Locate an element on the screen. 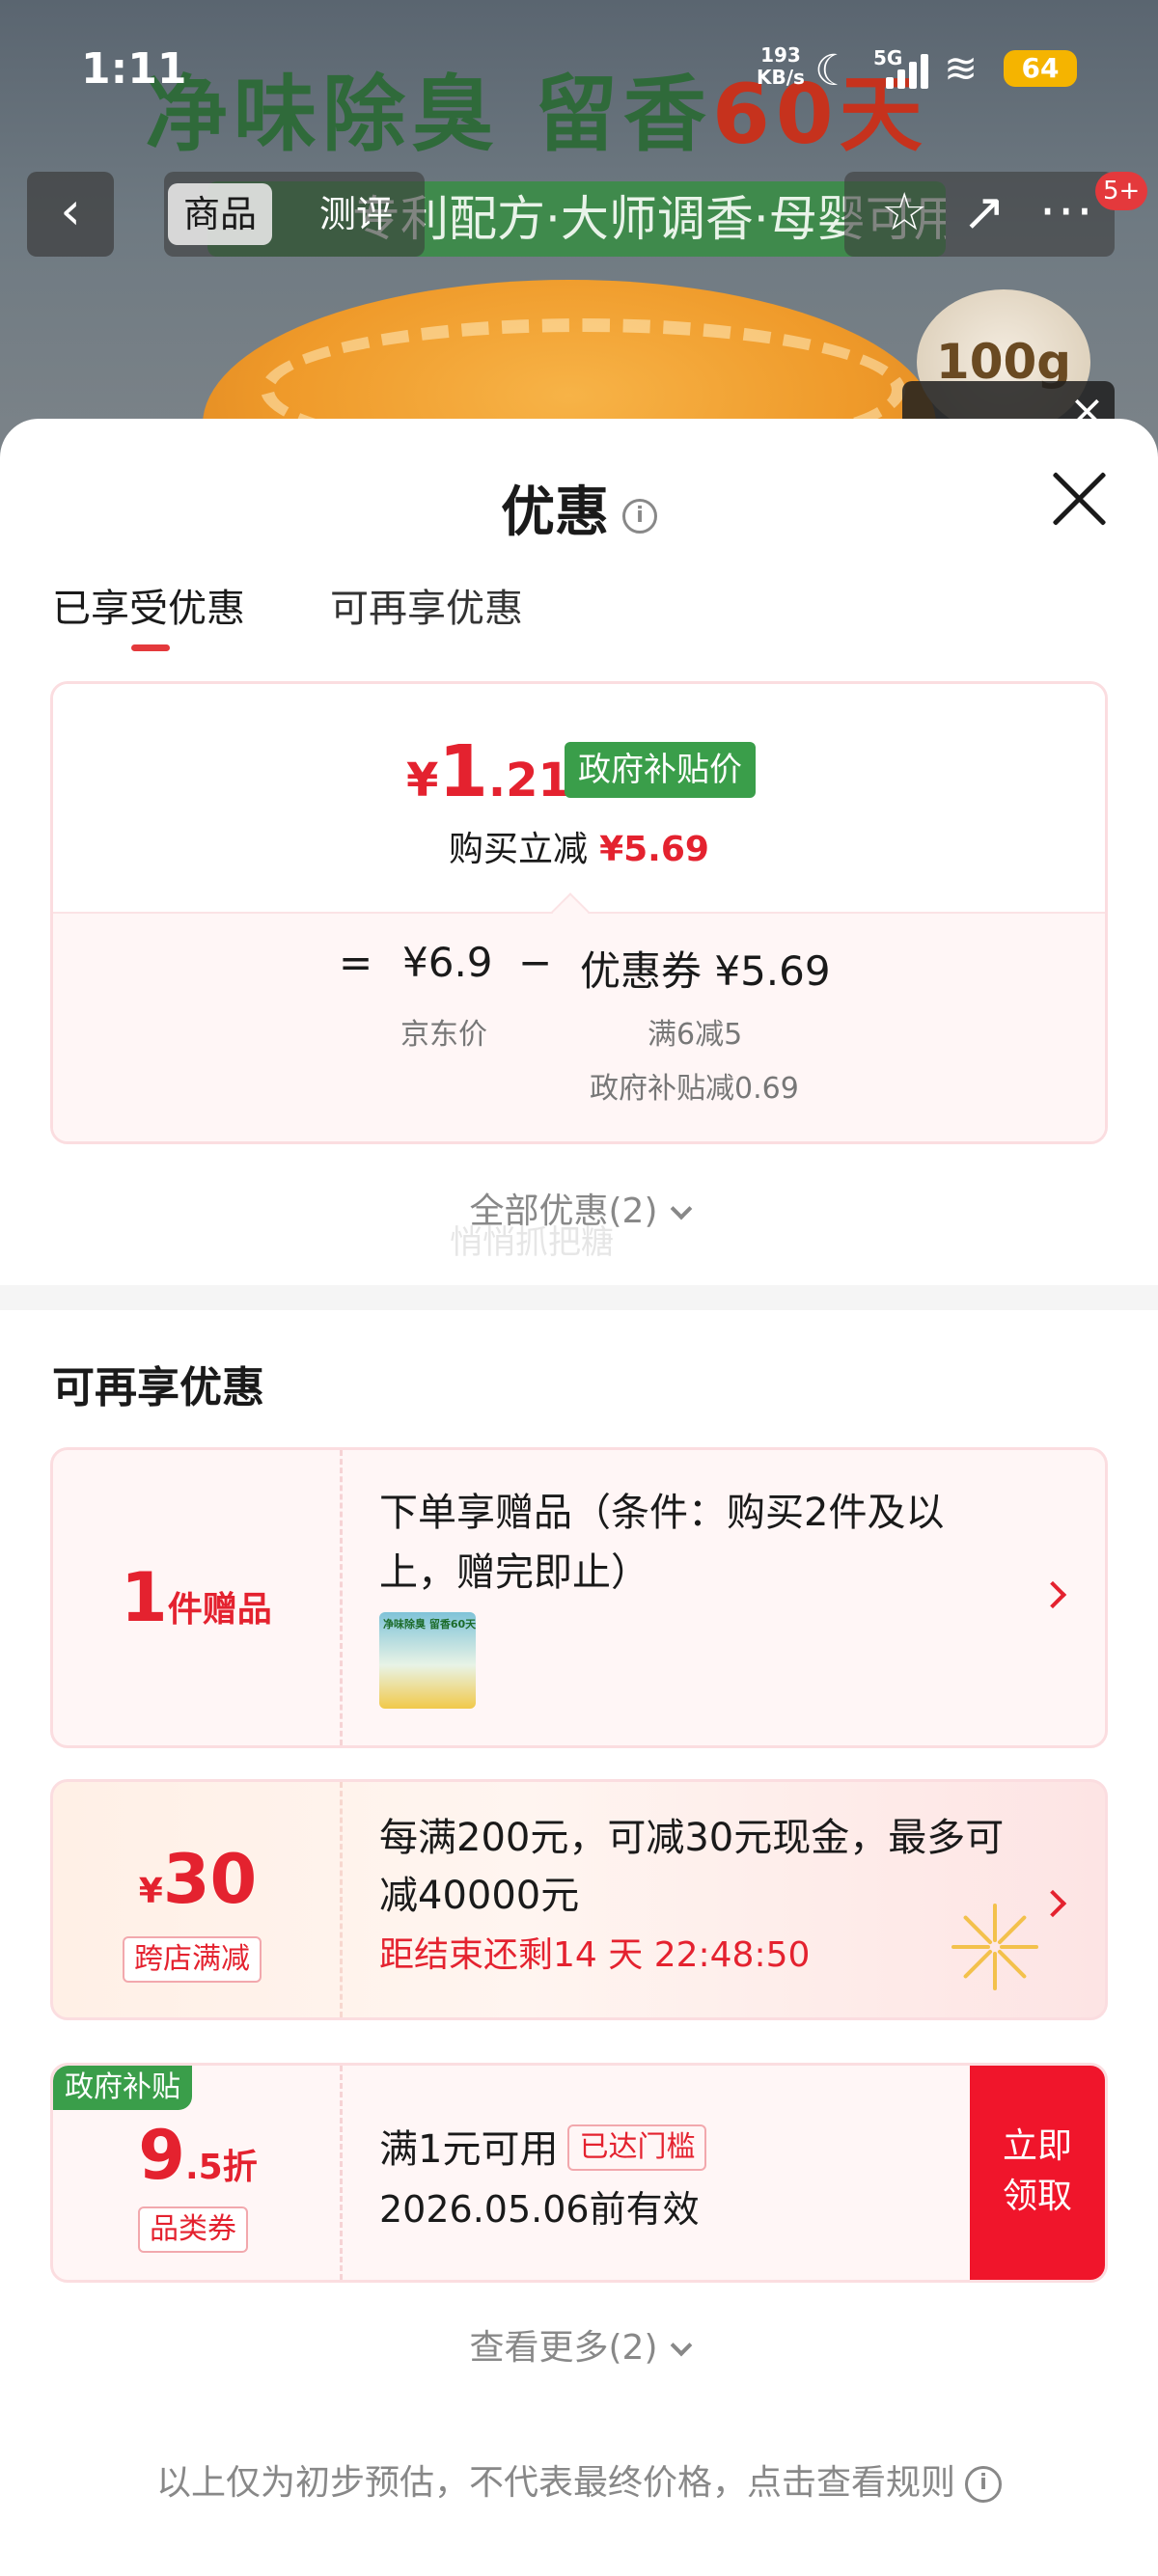 The image size is (1158, 2576). section-title: 可再享优惠 is located at coordinates (158, 1387).